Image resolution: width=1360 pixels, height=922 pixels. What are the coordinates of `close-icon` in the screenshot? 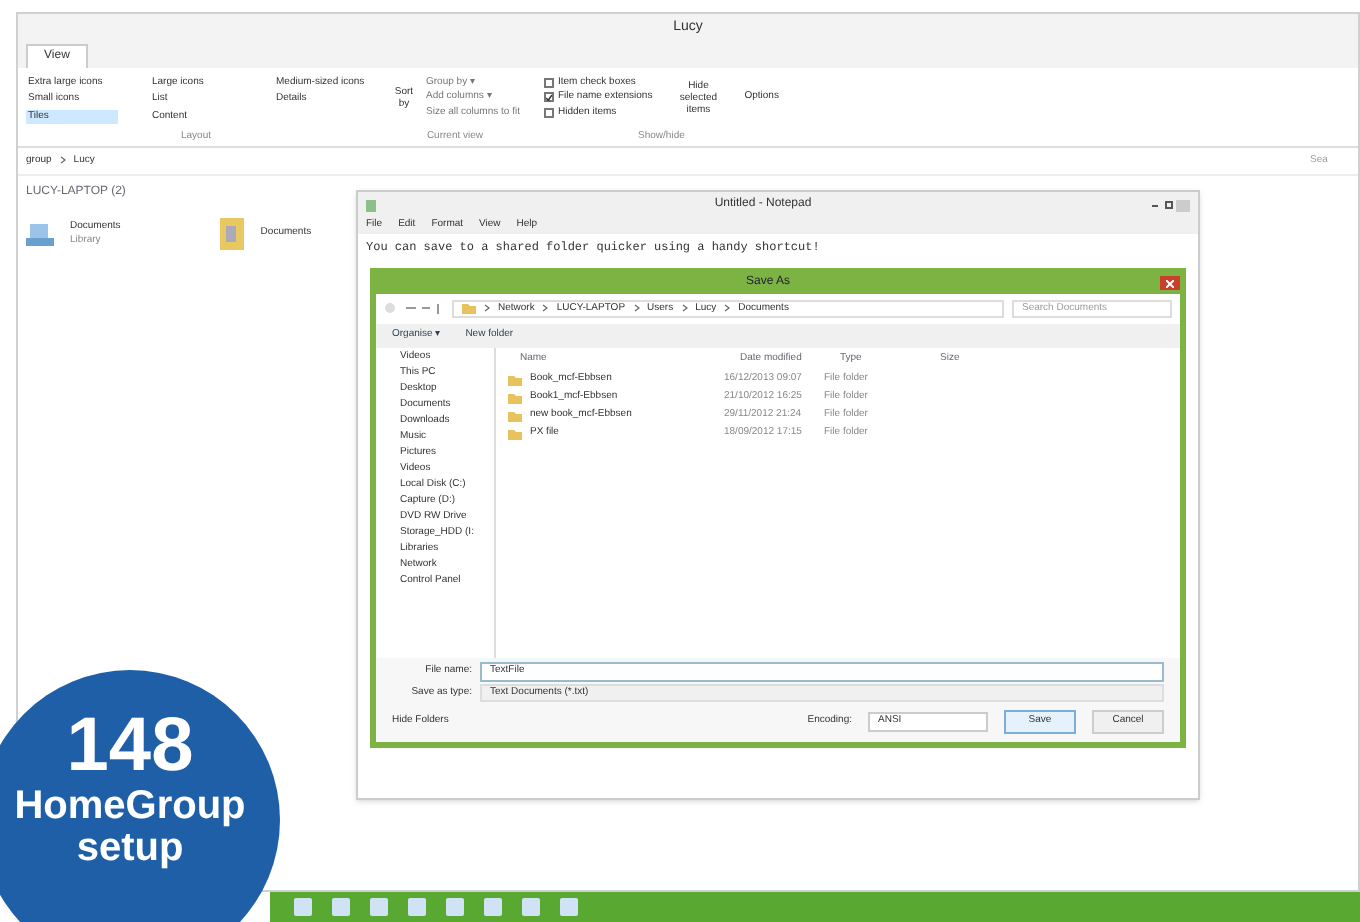 It's located at (1170, 283).